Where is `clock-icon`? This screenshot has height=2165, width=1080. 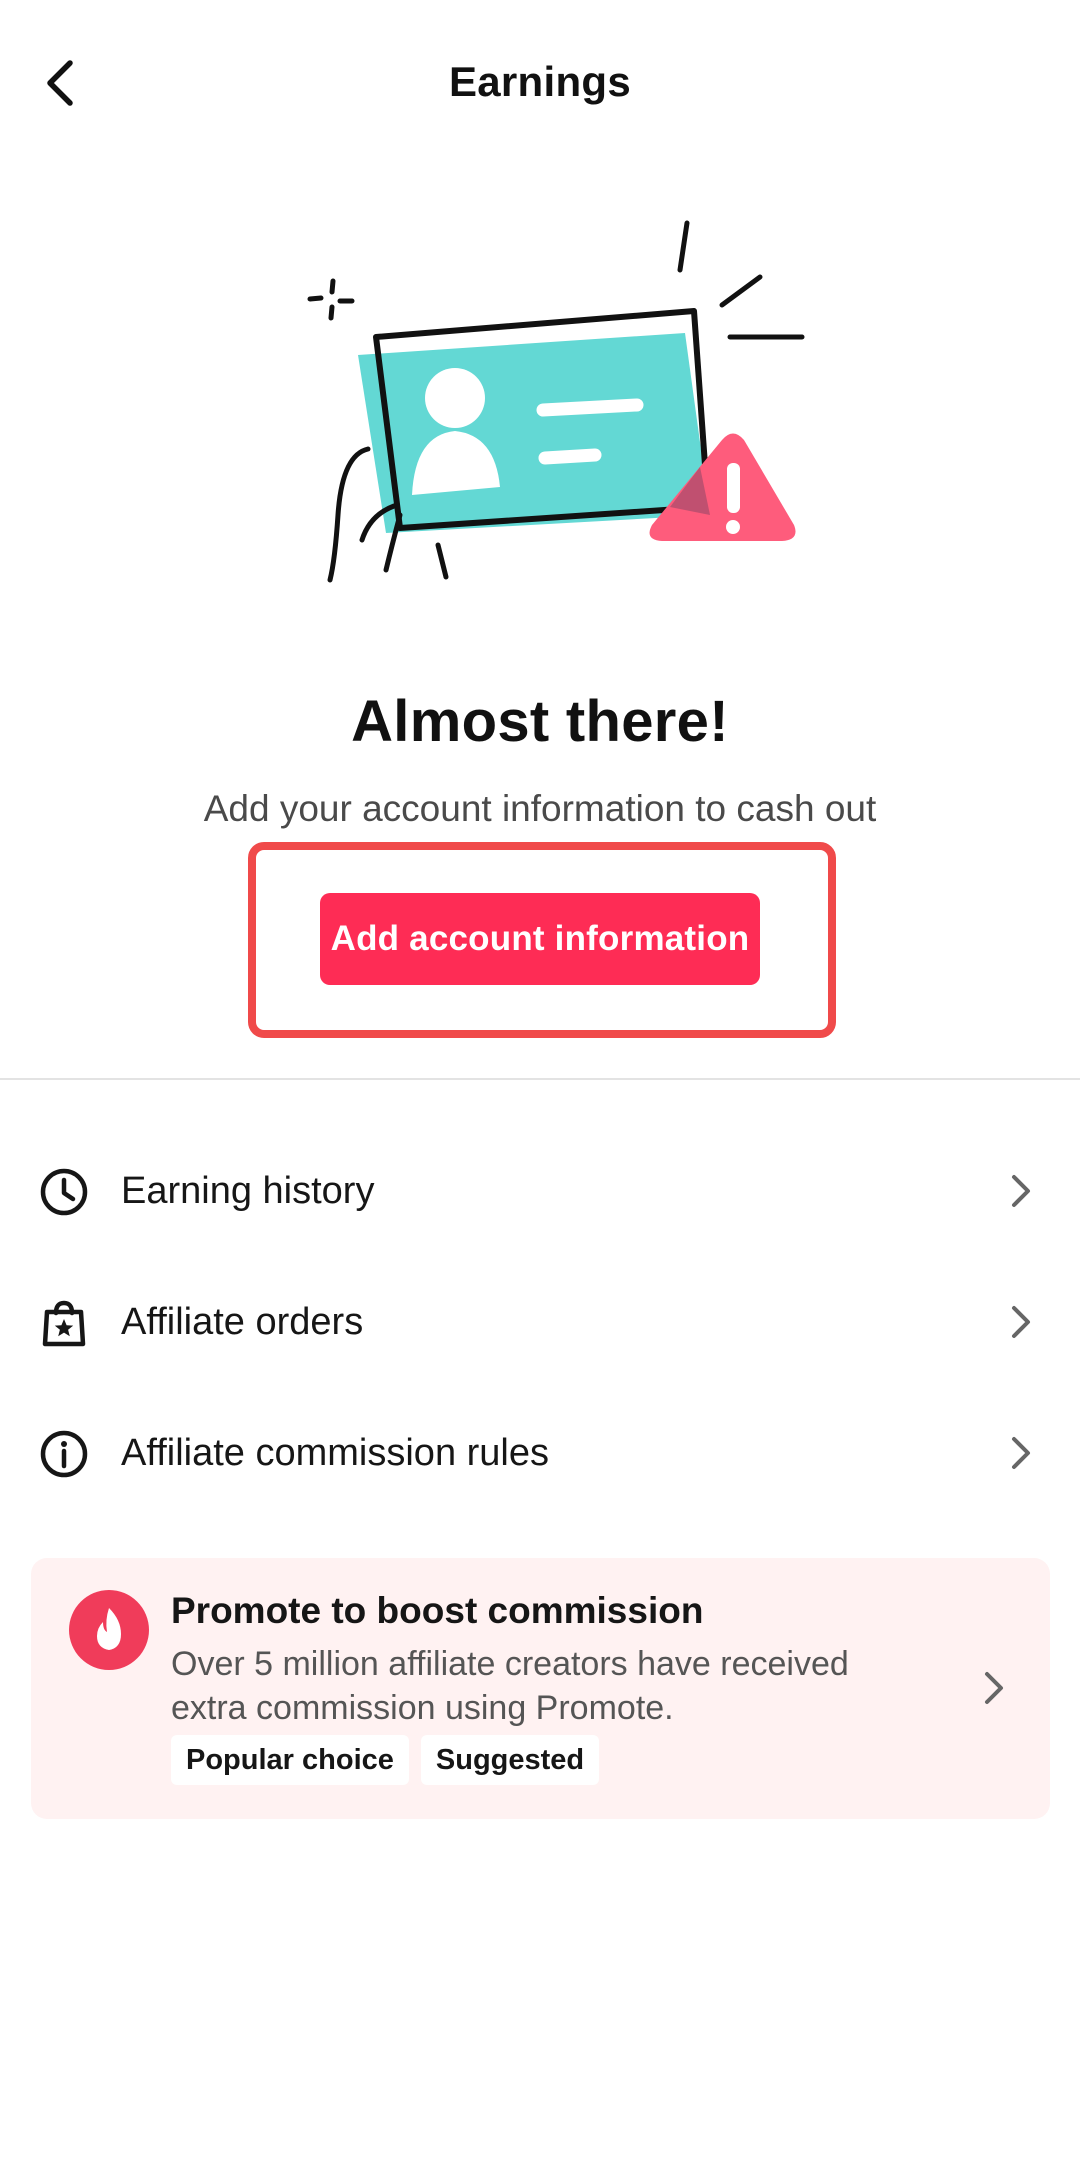
clock-icon is located at coordinates (64, 1192).